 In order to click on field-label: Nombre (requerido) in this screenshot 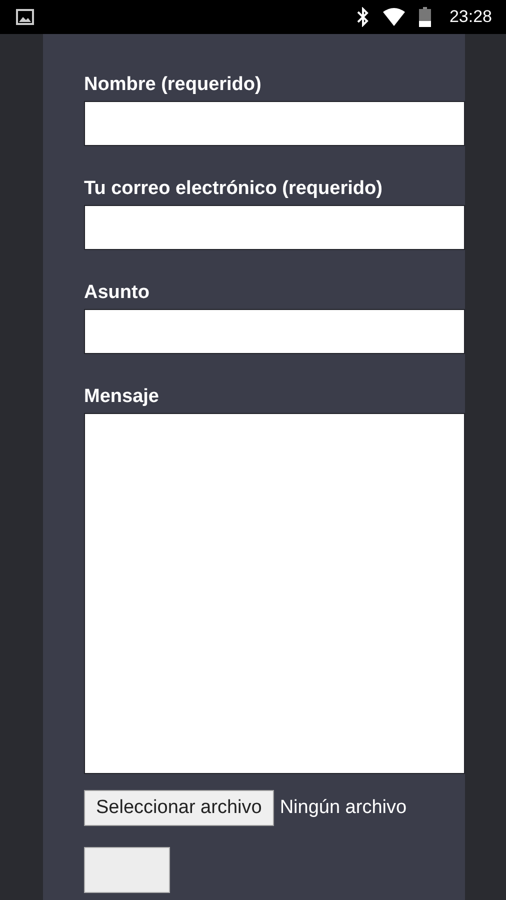, I will do `click(173, 85)`.